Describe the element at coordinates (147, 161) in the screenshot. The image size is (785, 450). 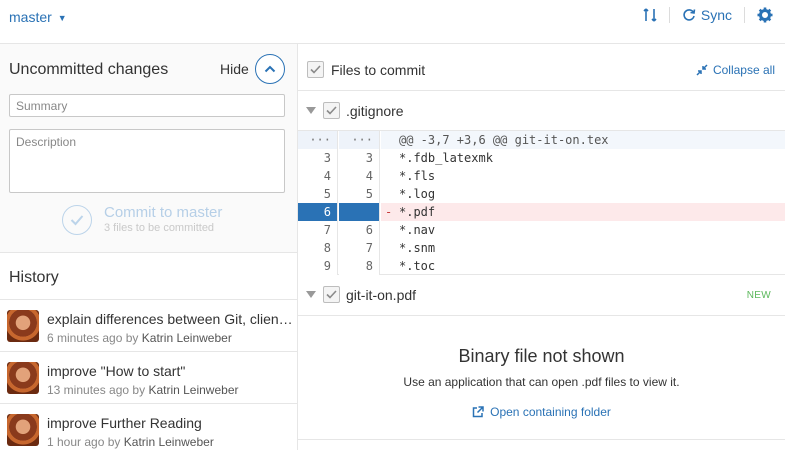
I see `description-input` at that location.